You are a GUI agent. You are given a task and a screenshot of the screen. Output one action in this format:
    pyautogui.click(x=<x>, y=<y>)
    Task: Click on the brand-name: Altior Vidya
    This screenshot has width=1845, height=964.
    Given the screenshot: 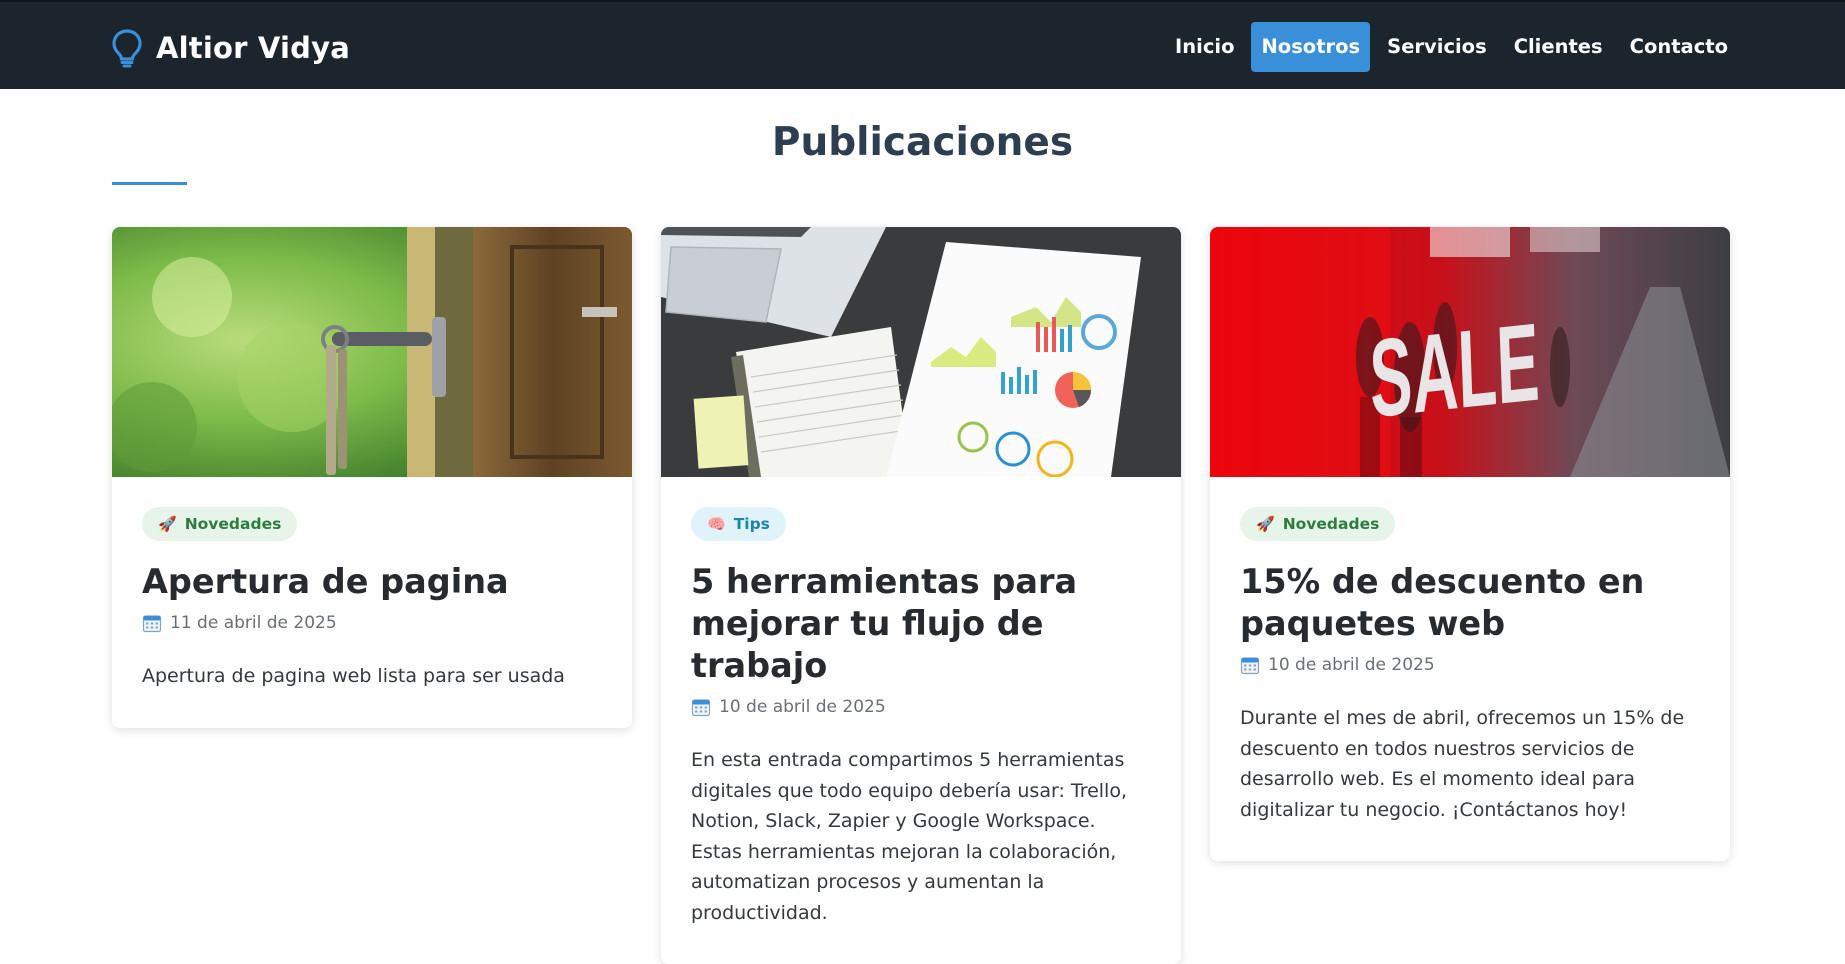 What is the action you would take?
    pyautogui.click(x=253, y=48)
    